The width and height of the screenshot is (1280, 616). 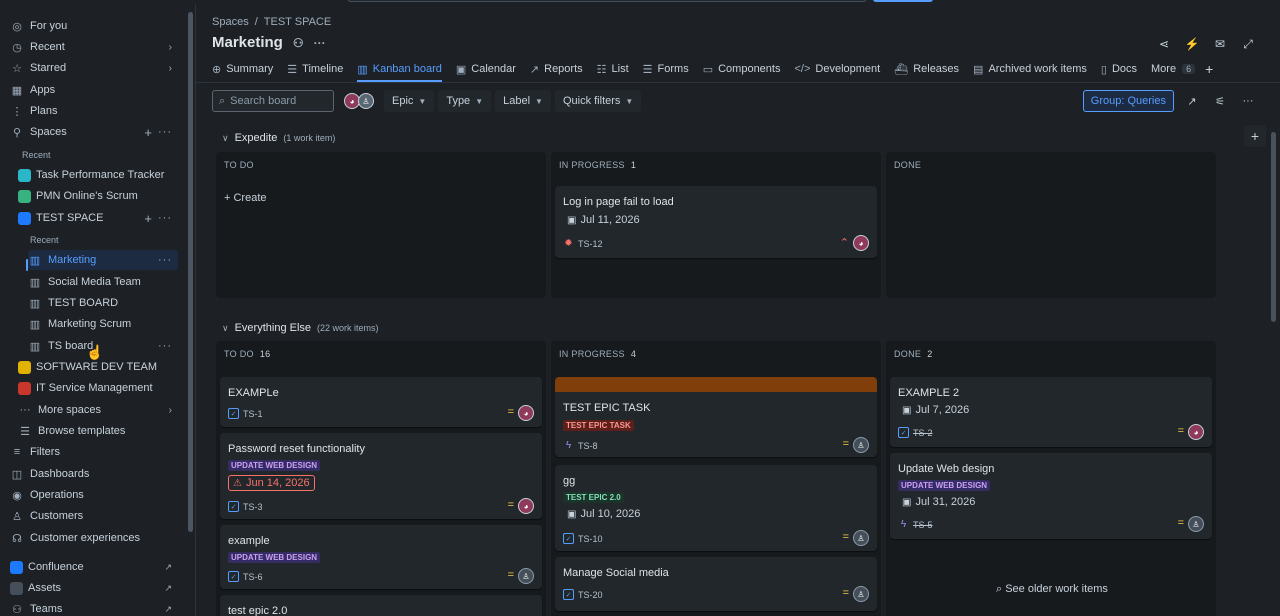 I want to click on sidebar-item-for-you: ◎ For you, so click(x=94, y=26).